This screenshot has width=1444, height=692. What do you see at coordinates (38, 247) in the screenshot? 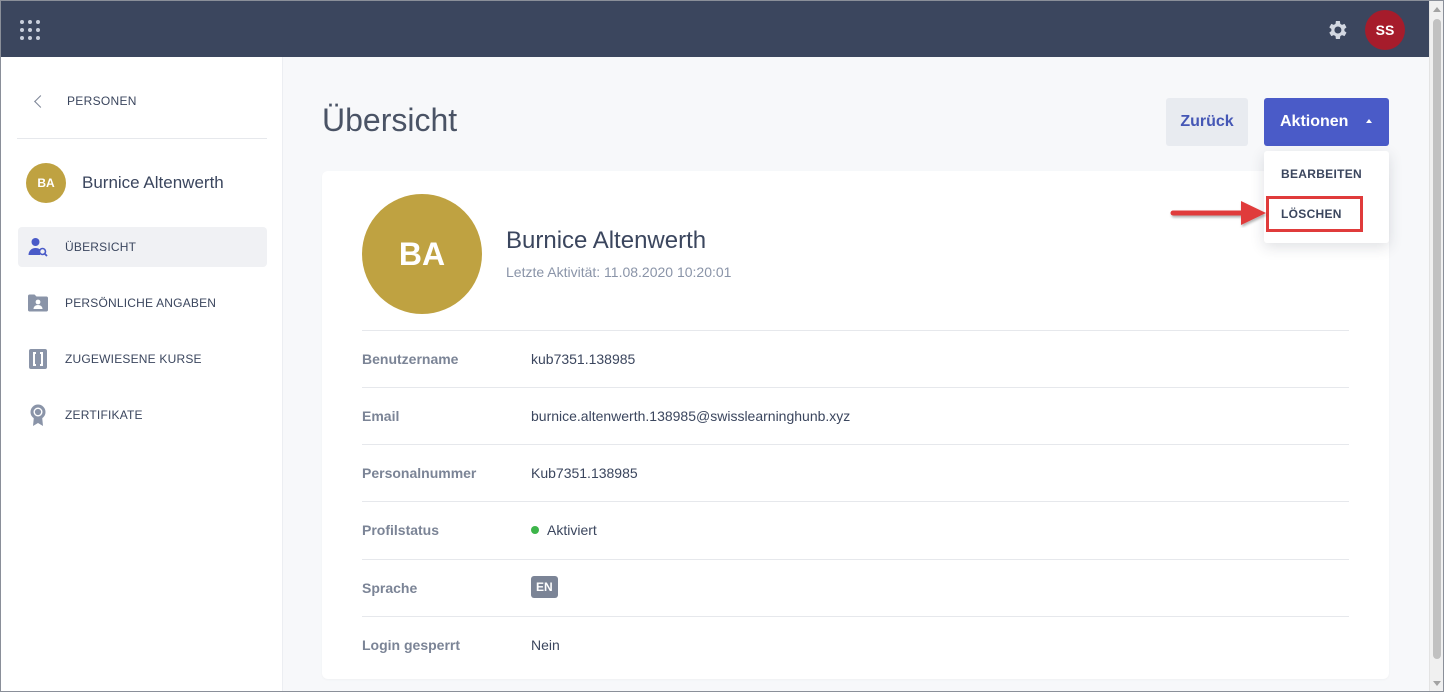
I see `person-search-icon` at bounding box center [38, 247].